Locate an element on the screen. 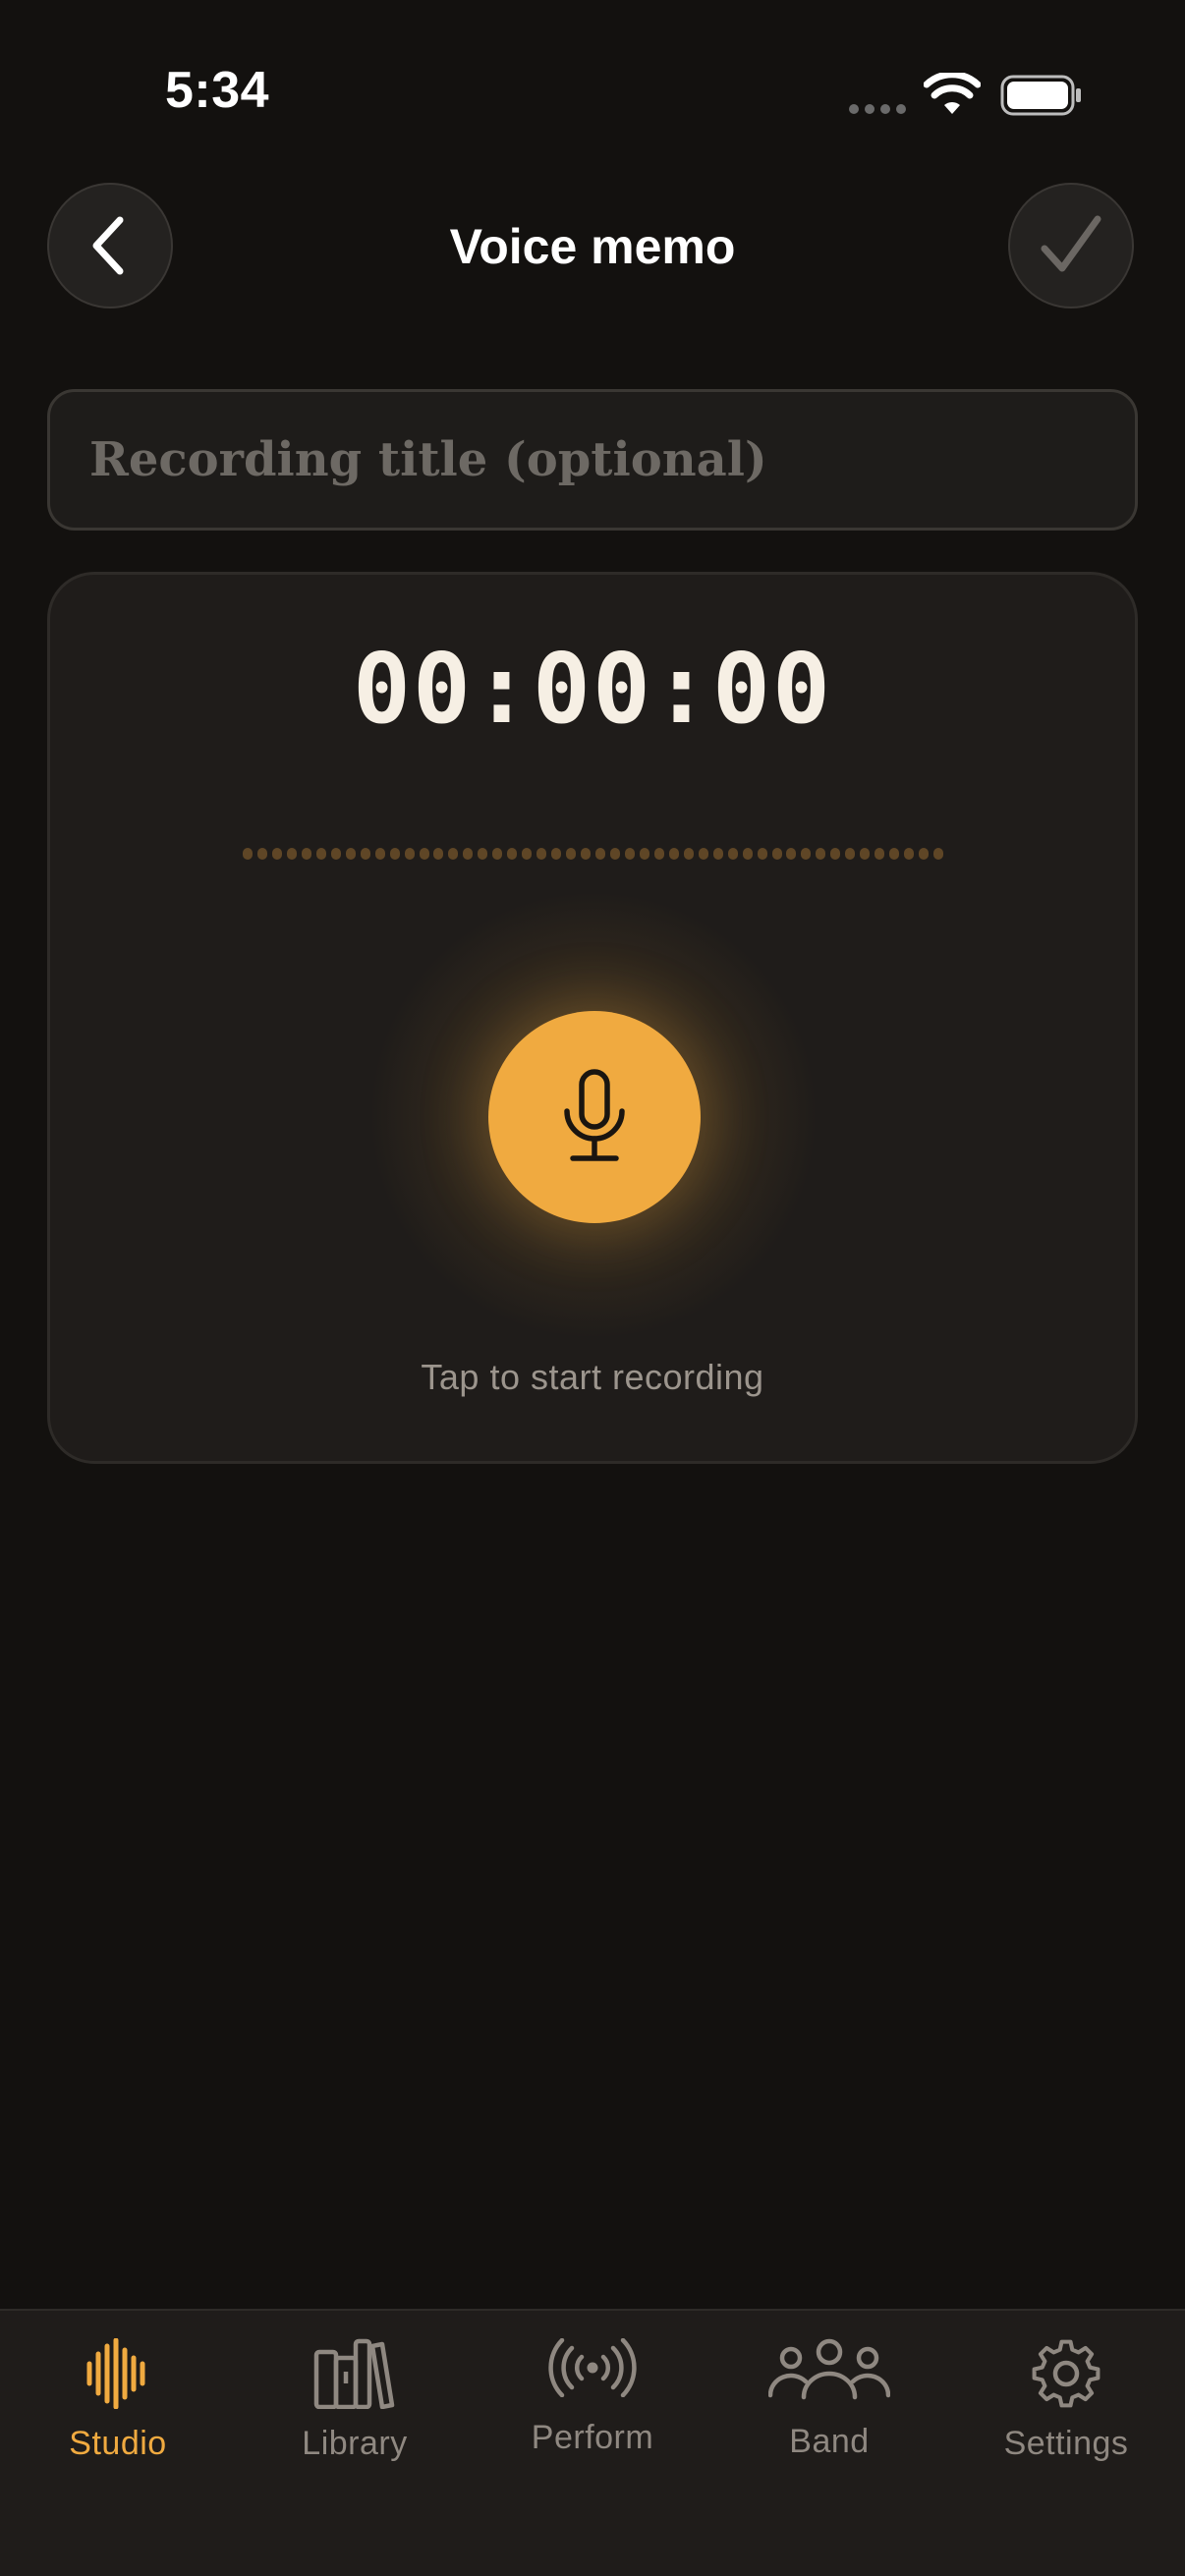 Image resolution: width=1185 pixels, height=2576 pixels. tab-label: Studio is located at coordinates (118, 2443).